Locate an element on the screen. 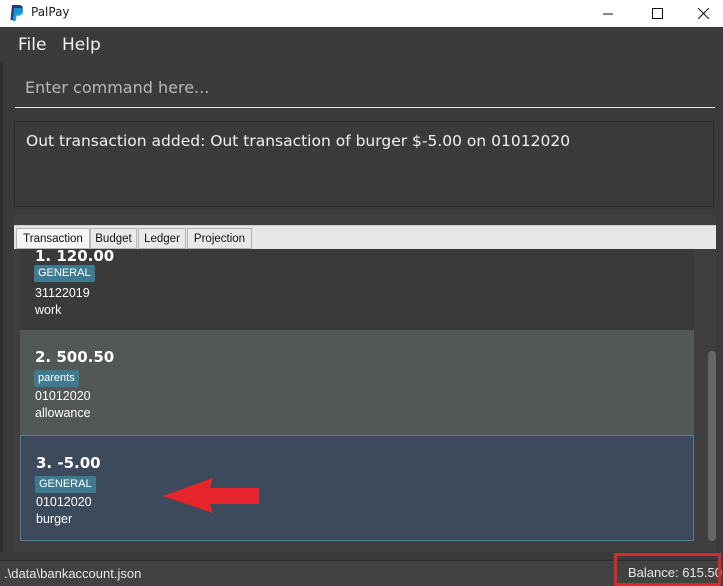 This screenshot has height=586, width=723. window-title: PalPay is located at coordinates (50, 12).